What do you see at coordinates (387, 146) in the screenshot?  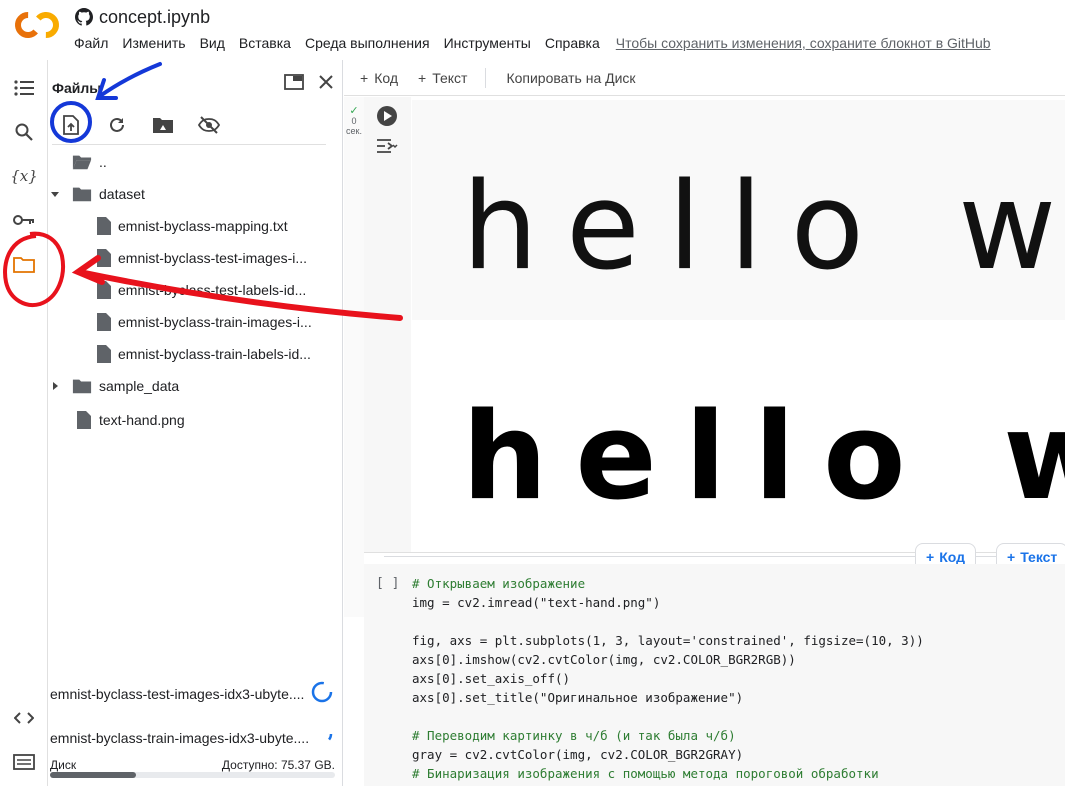 I see `output-options-icon` at bounding box center [387, 146].